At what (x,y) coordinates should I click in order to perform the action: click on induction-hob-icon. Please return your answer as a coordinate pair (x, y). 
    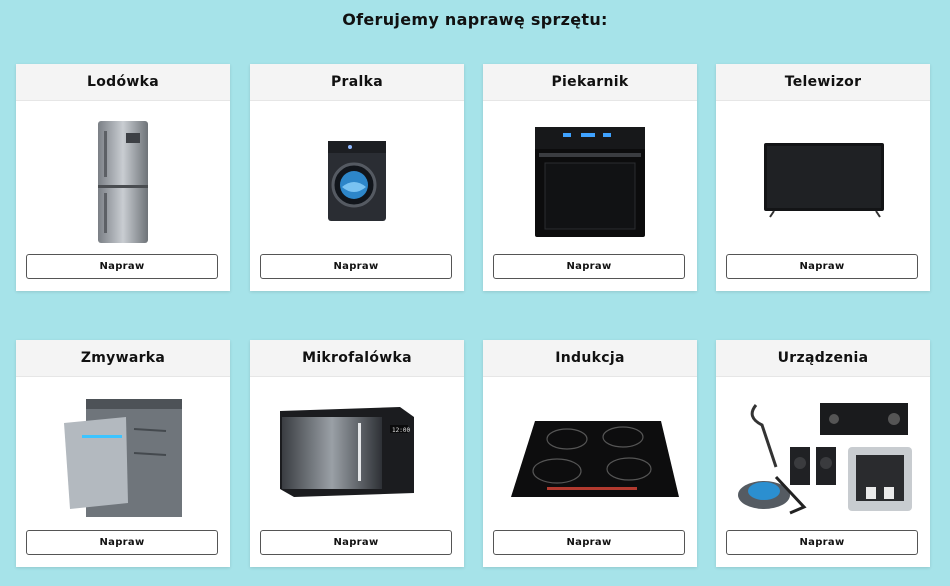
    Looking at the image, I should click on (590, 452).